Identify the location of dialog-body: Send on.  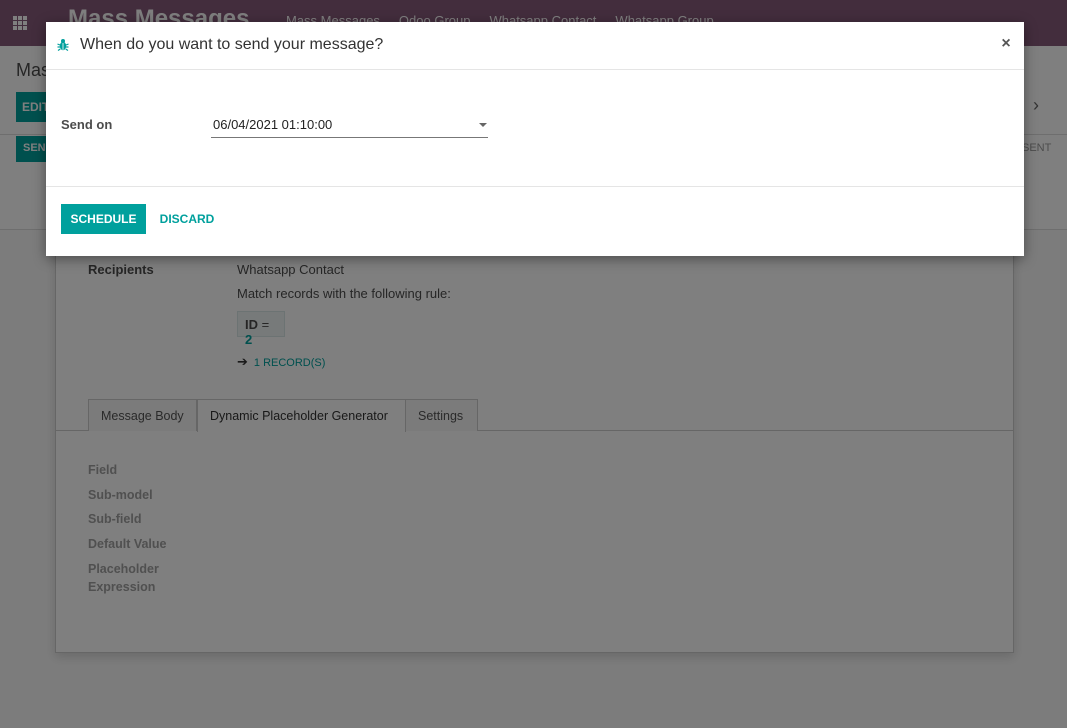
(535, 128).